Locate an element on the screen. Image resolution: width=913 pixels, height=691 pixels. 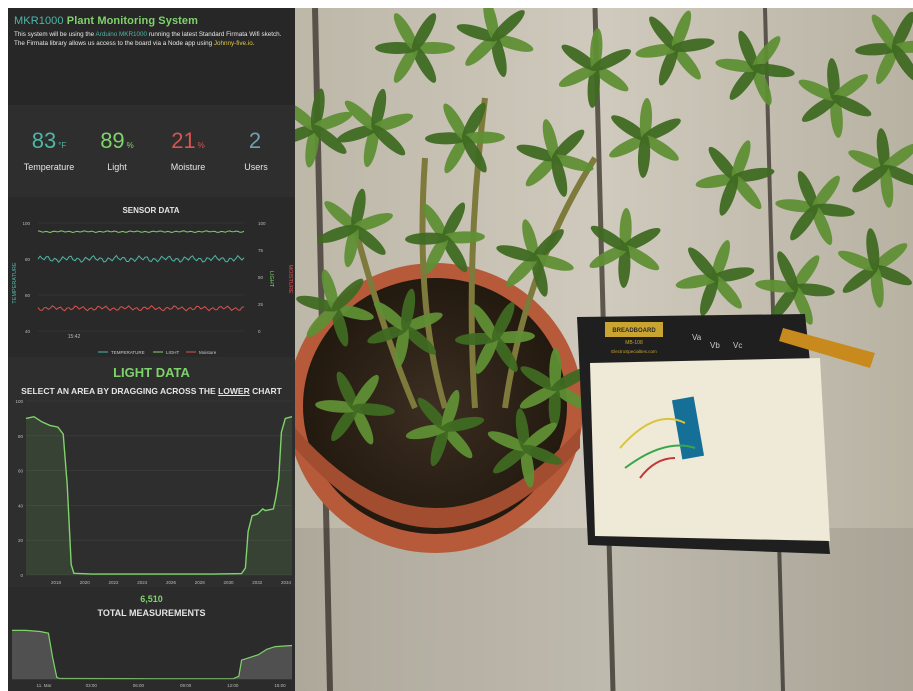
rail-label-va: Va is located at coordinates (697, 337).